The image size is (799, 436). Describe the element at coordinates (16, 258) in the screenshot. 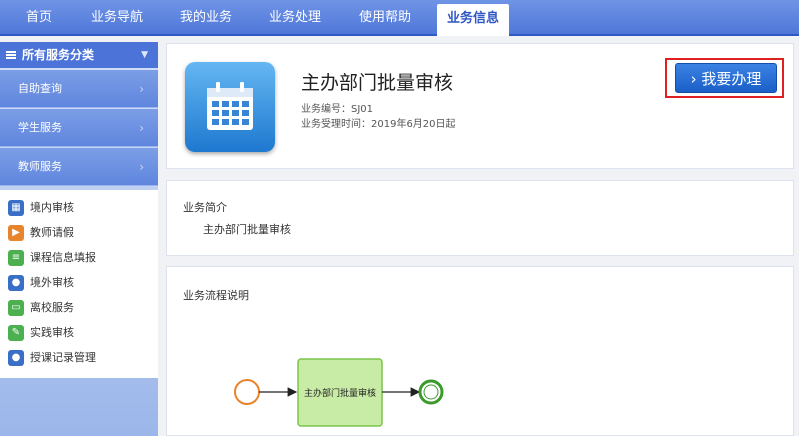

I see `form-icon: ≡` at that location.